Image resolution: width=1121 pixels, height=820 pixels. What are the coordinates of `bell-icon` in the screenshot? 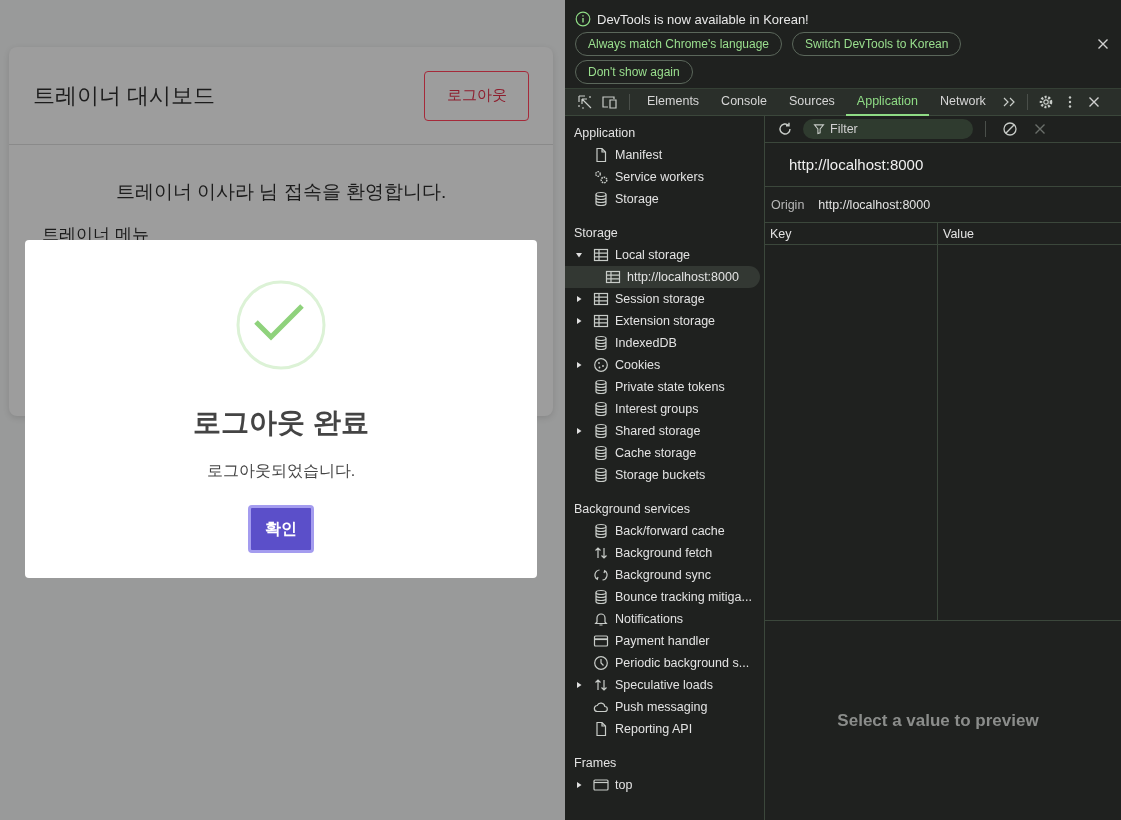 It's located at (601, 619).